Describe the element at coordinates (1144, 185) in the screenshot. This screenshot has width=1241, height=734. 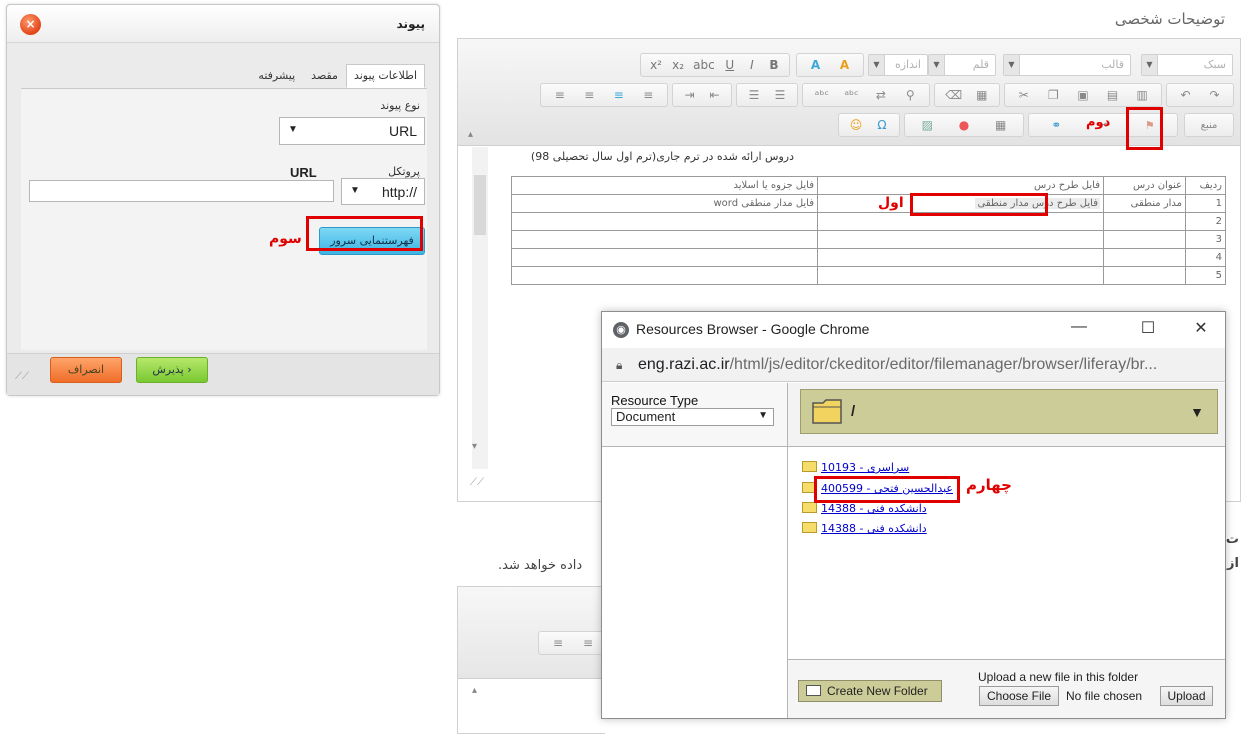
I see `header-cell: عنوان درس` at that location.